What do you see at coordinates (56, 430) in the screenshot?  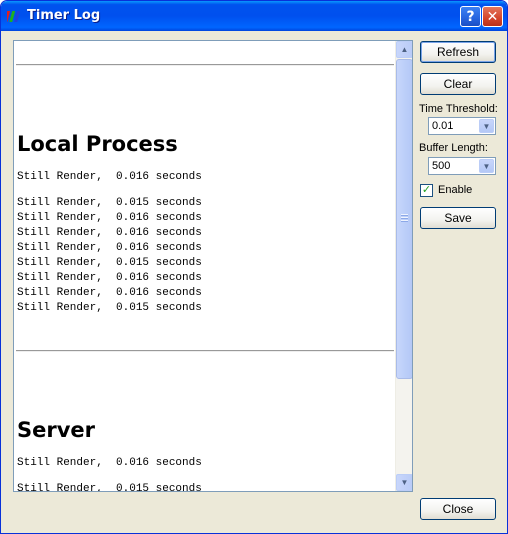 I see `section-title-server: Server` at bounding box center [56, 430].